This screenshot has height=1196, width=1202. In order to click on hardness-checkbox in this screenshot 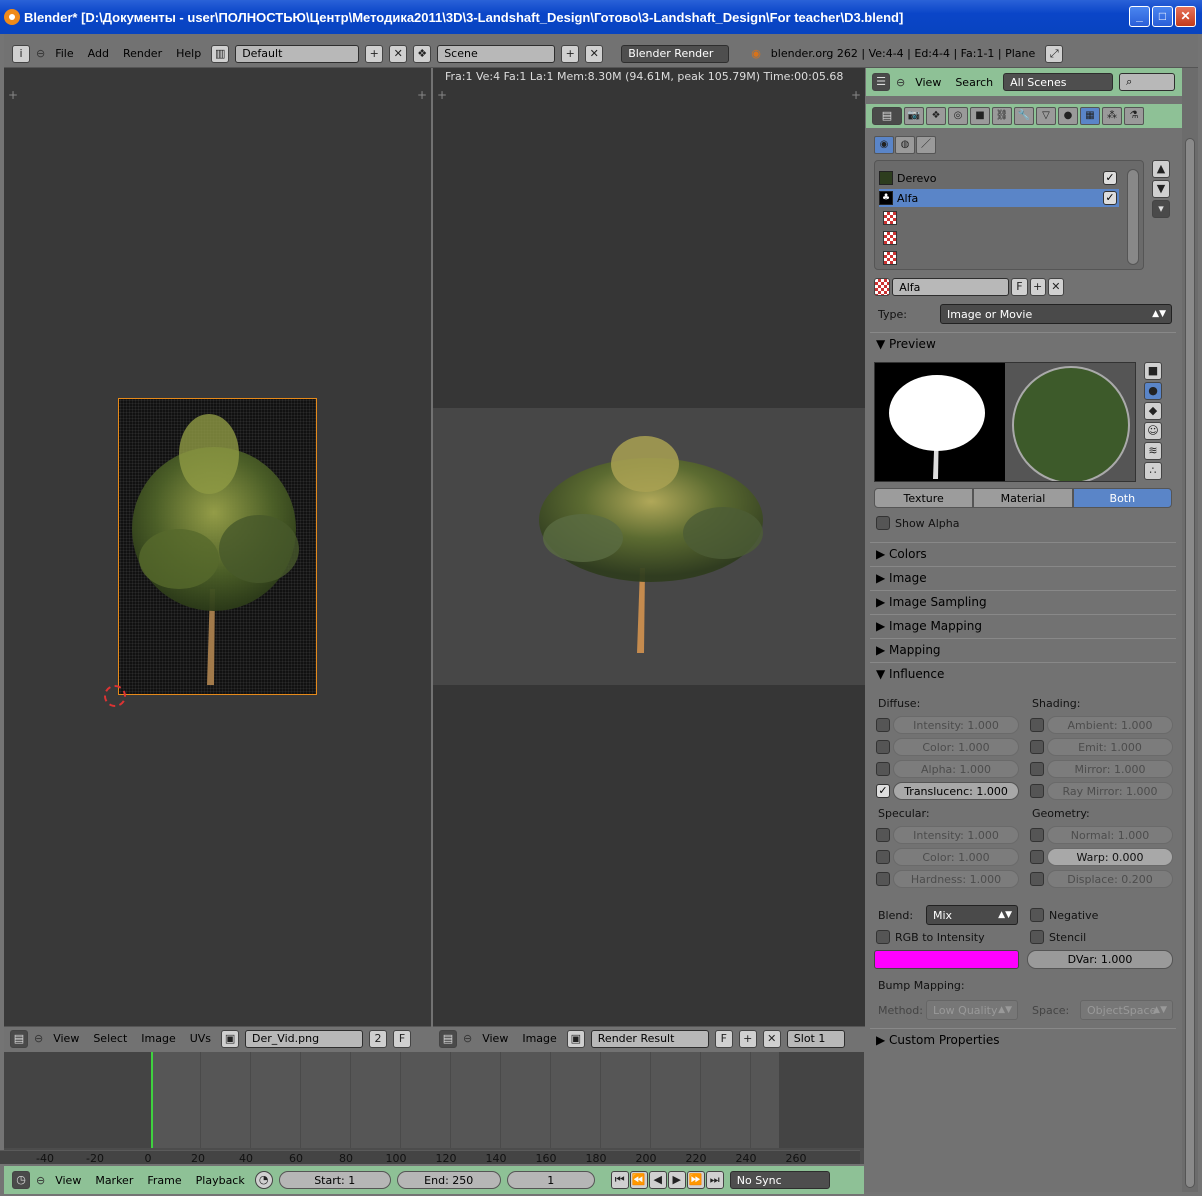, I will do `click(883, 879)`.